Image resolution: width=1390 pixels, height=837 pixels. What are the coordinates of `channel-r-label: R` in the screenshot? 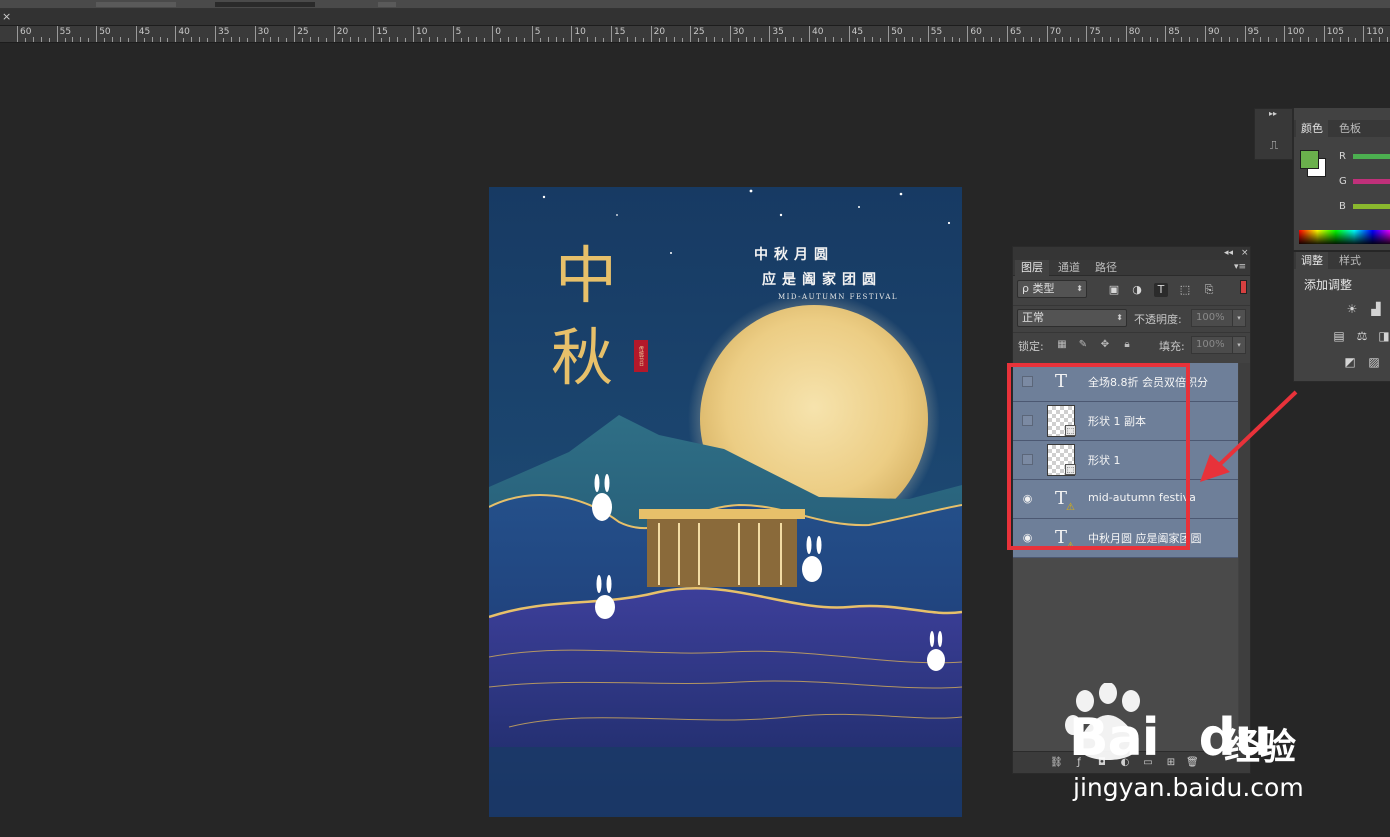 It's located at (1342, 156).